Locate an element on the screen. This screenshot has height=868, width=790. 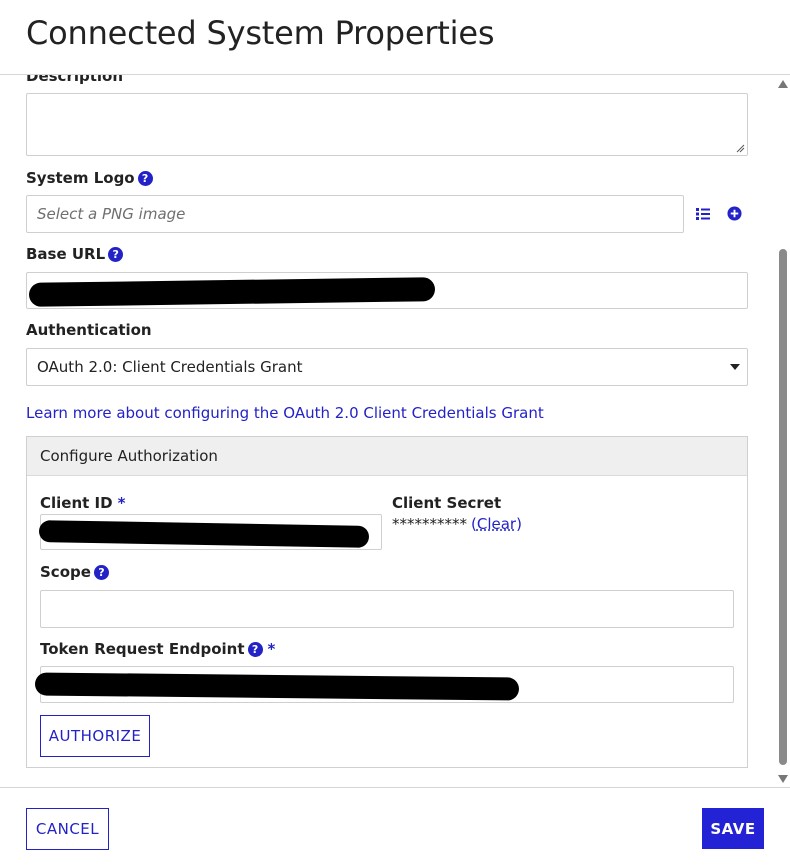
description-label-text: Description is located at coordinates (75, 80).